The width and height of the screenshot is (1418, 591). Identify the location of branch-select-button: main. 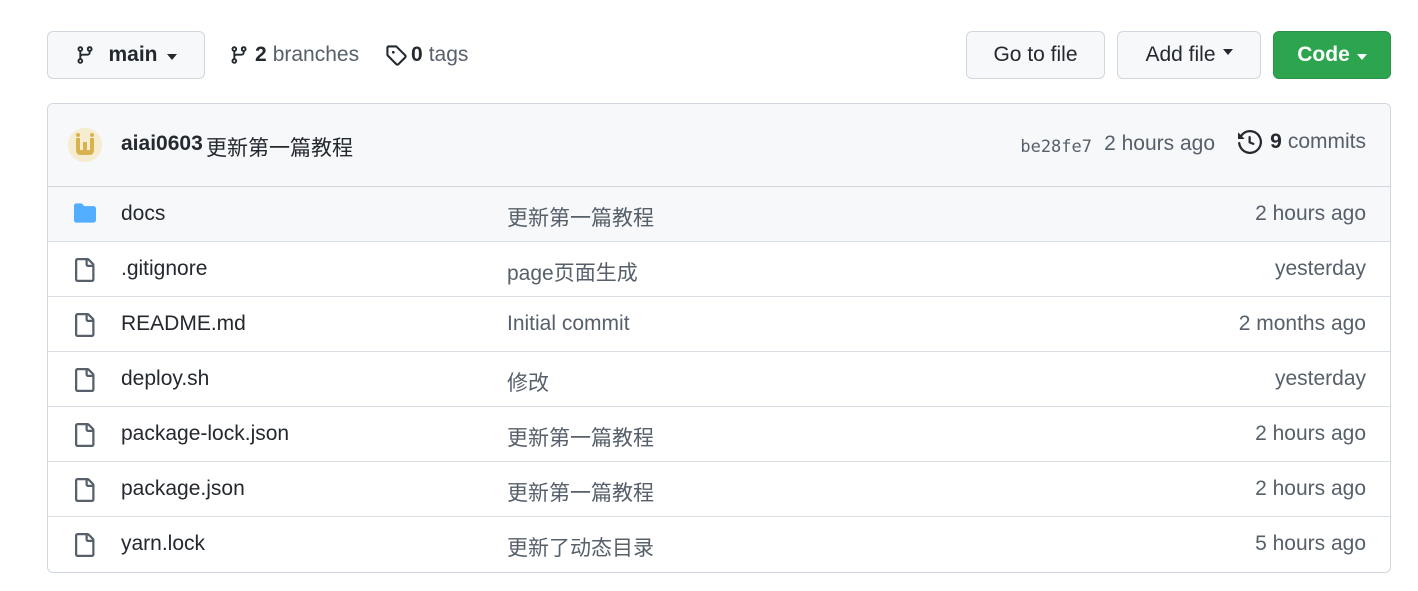
(126, 55).